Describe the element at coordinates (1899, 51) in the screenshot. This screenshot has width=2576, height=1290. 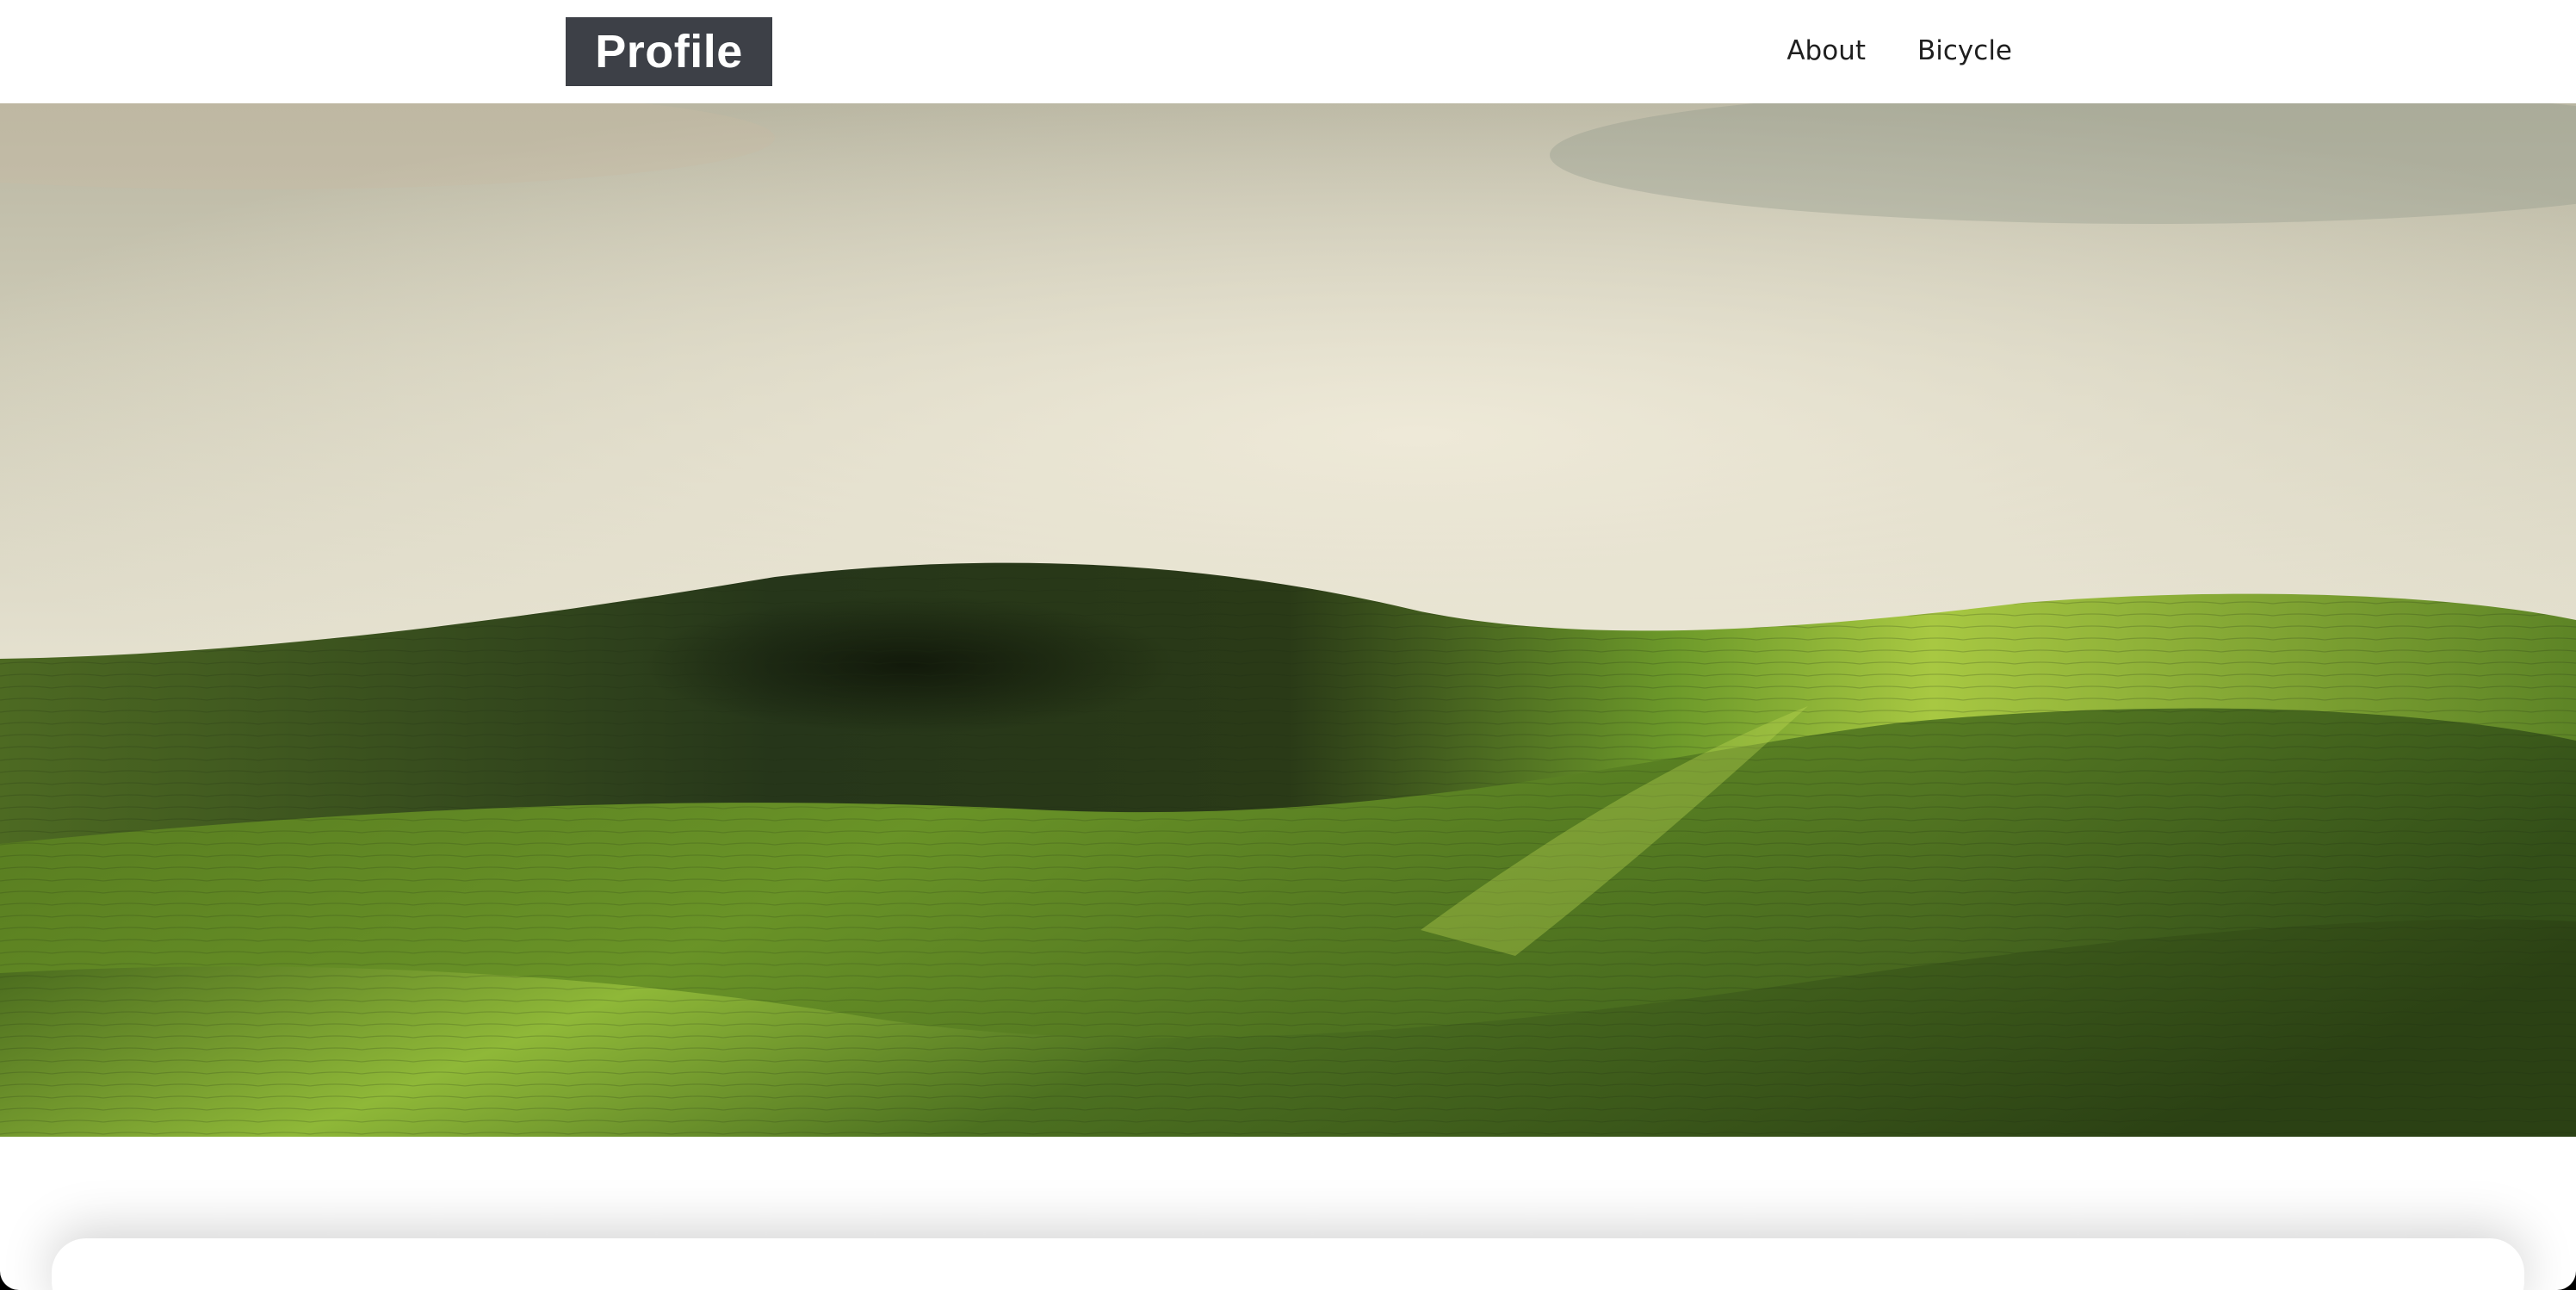
I see `main-nav: About Bicycle` at that location.